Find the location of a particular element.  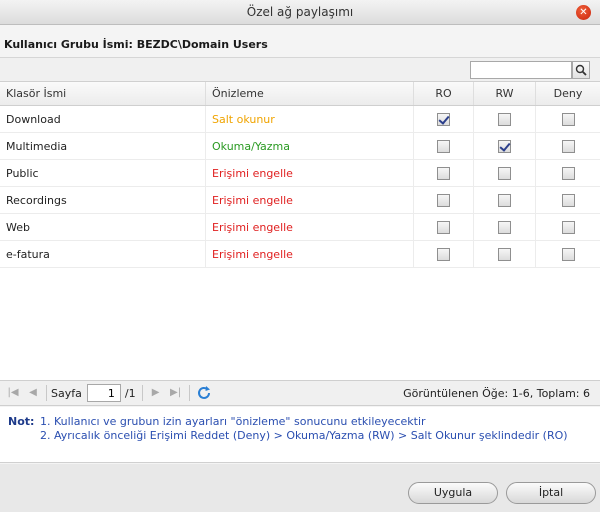

window-titlebar: Özel ağ paylaşımı ✕ is located at coordinates (300, 12).